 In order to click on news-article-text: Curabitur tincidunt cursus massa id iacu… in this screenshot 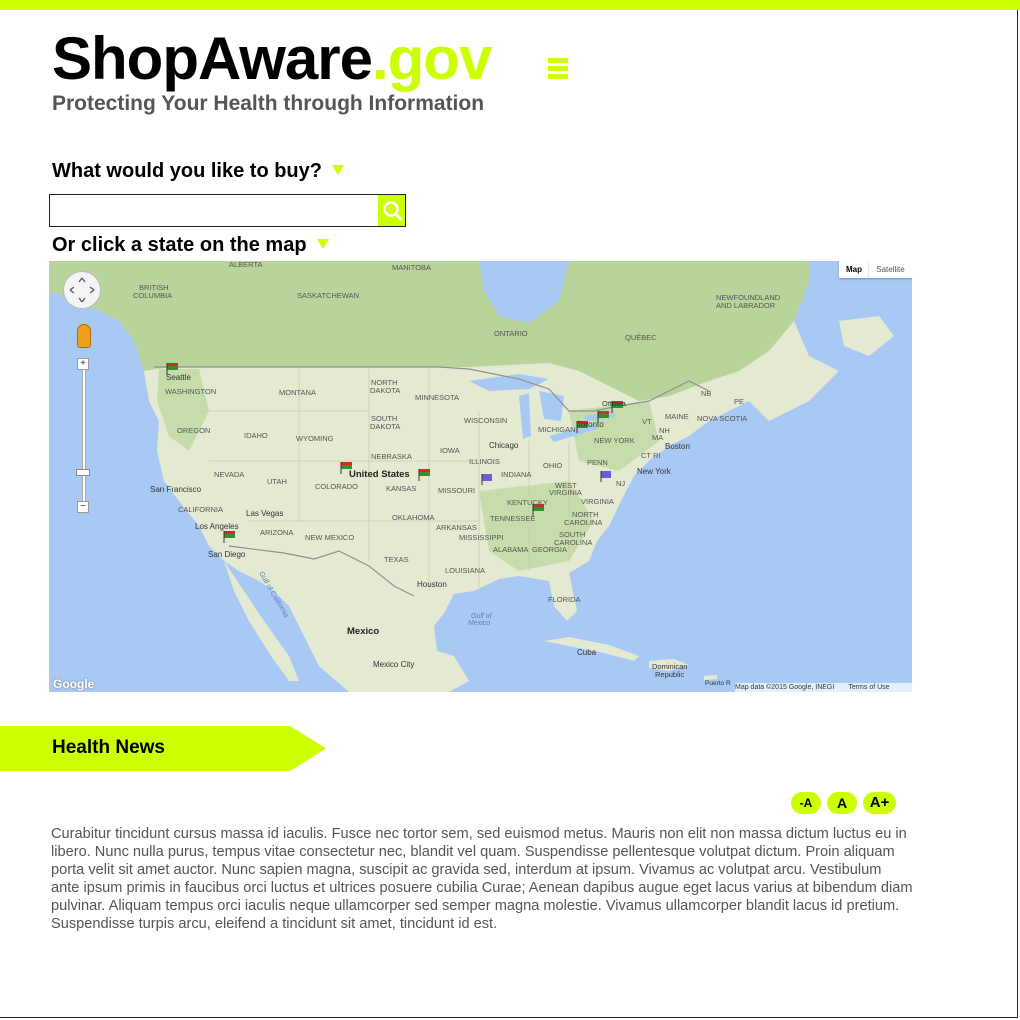, I will do `click(482, 879)`.